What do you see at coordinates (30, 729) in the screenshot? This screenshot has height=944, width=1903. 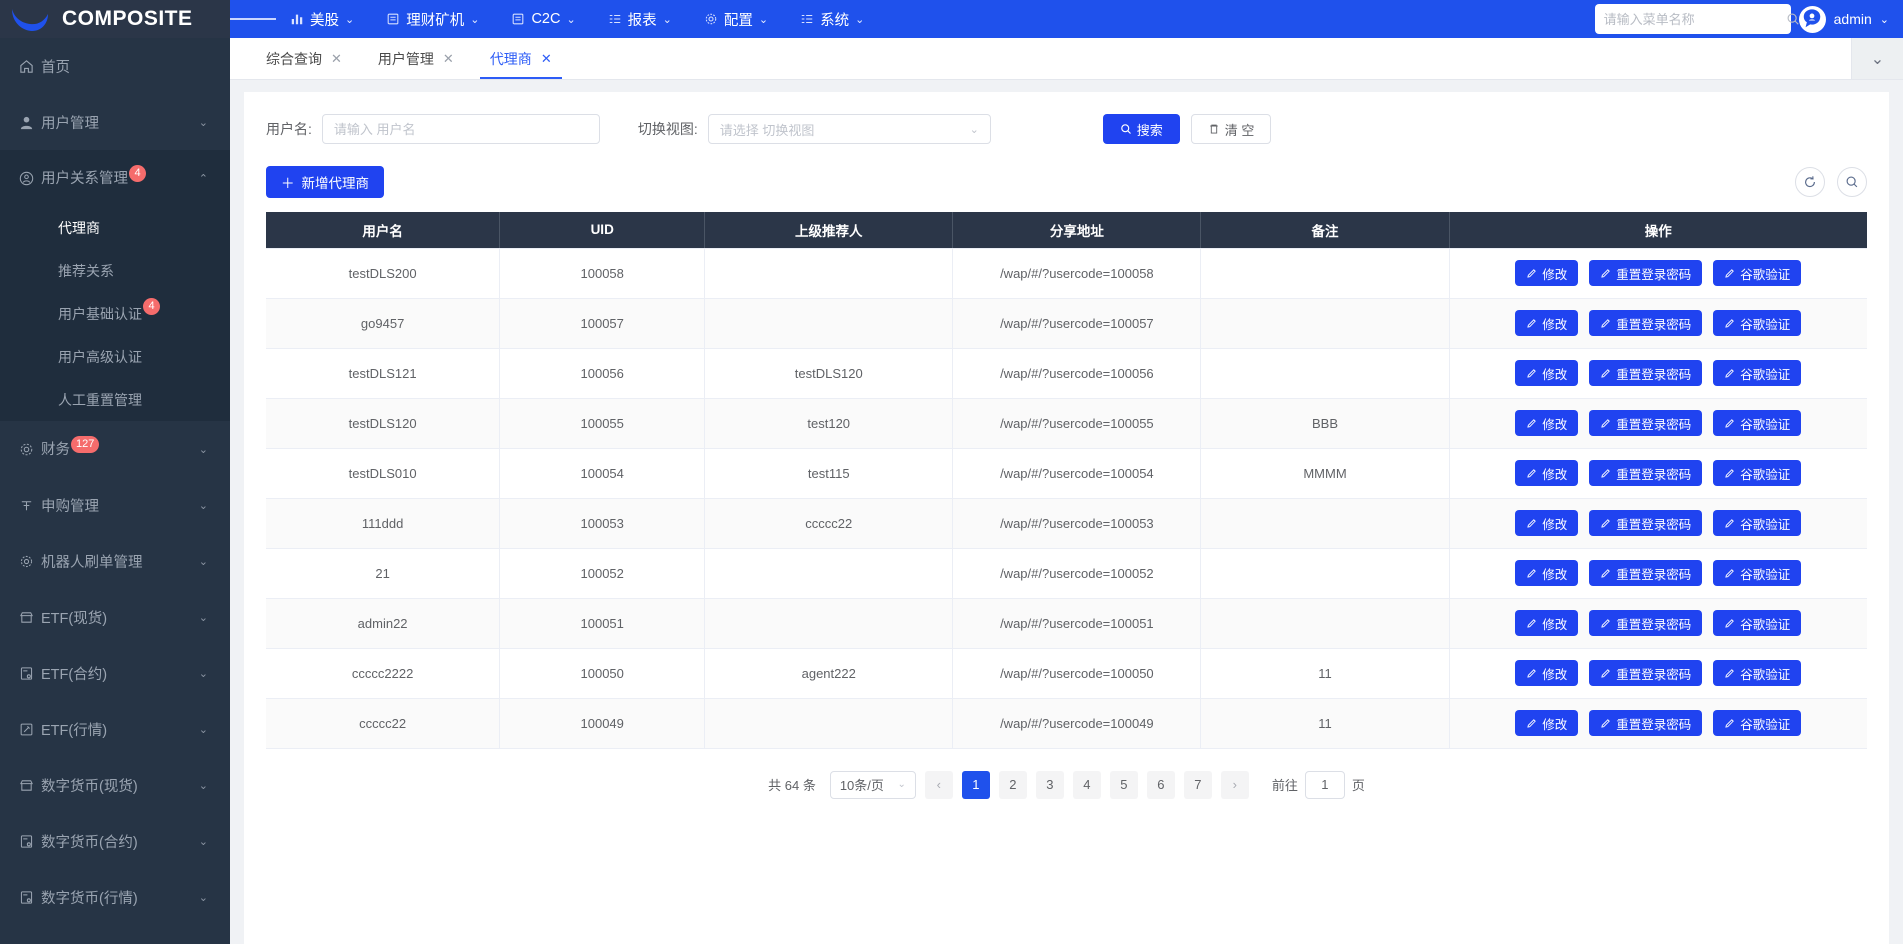 I see `edit-square-icon` at bounding box center [30, 729].